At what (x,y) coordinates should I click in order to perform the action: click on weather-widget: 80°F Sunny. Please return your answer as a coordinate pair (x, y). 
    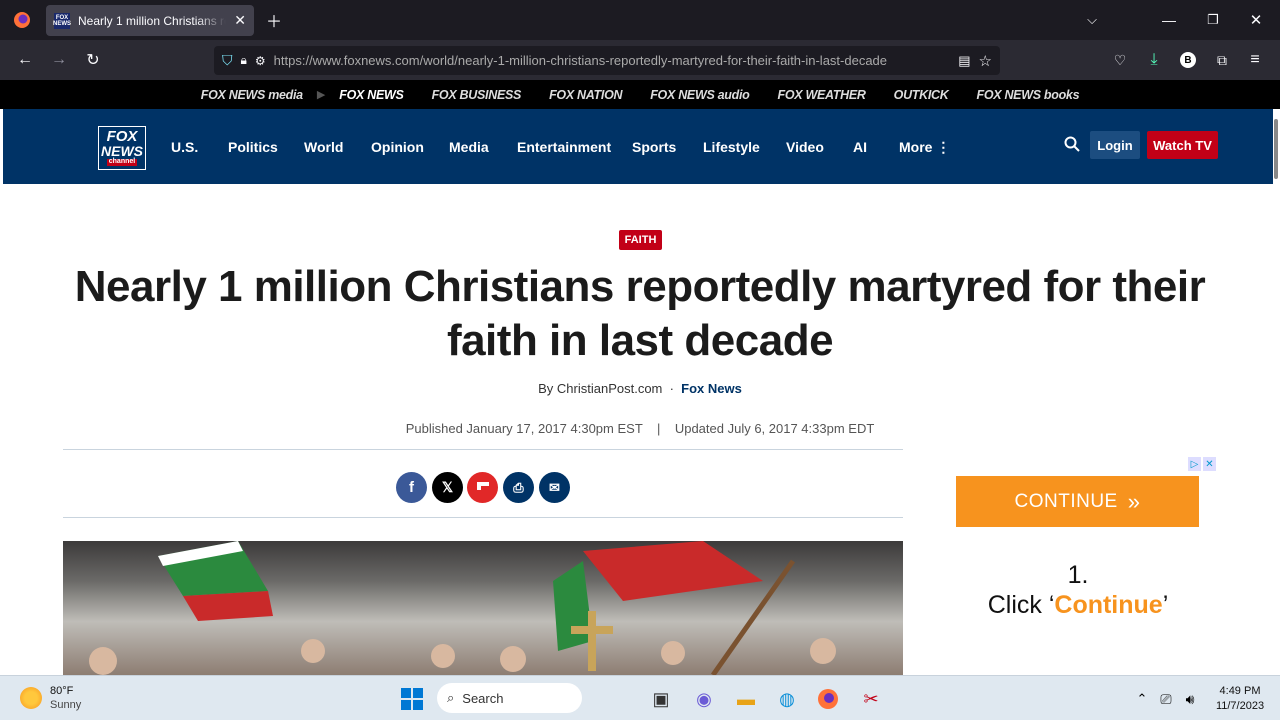
    Looking at the image, I should click on (50, 698).